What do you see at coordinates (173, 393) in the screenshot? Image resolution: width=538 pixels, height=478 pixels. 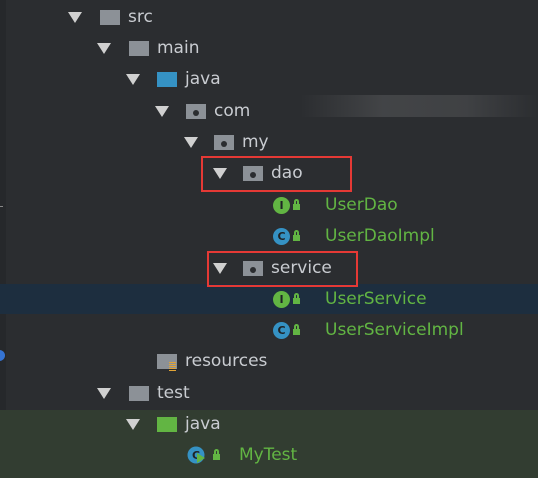 I see `tree-item-label: test` at bounding box center [173, 393].